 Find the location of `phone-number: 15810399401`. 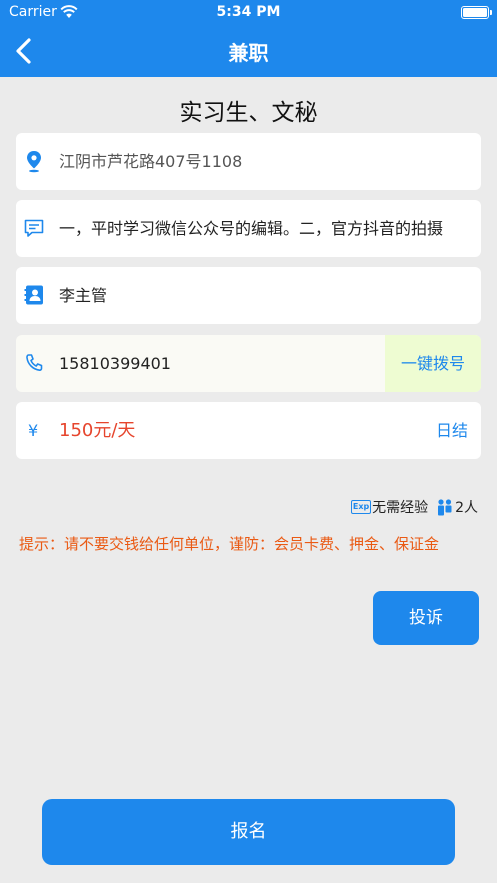

phone-number: 15810399401 is located at coordinates (115, 363).